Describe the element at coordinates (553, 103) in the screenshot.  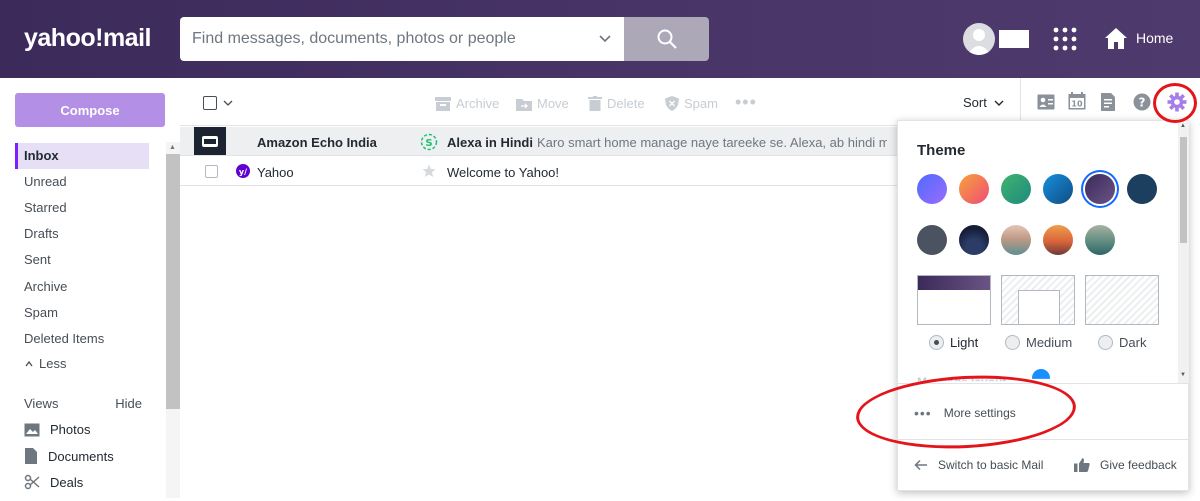
I see `move-label: Move` at that location.